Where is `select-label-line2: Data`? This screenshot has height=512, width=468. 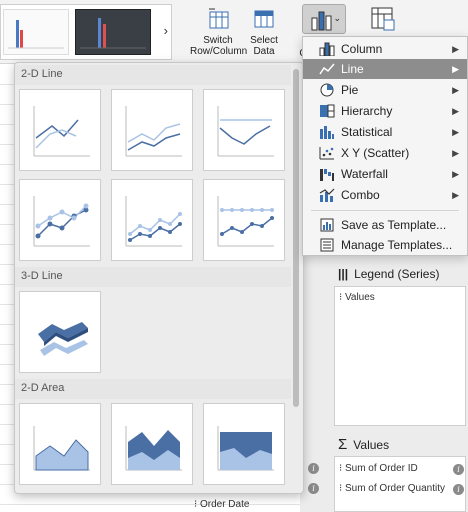
select-label-line2: Data is located at coordinates (264, 51).